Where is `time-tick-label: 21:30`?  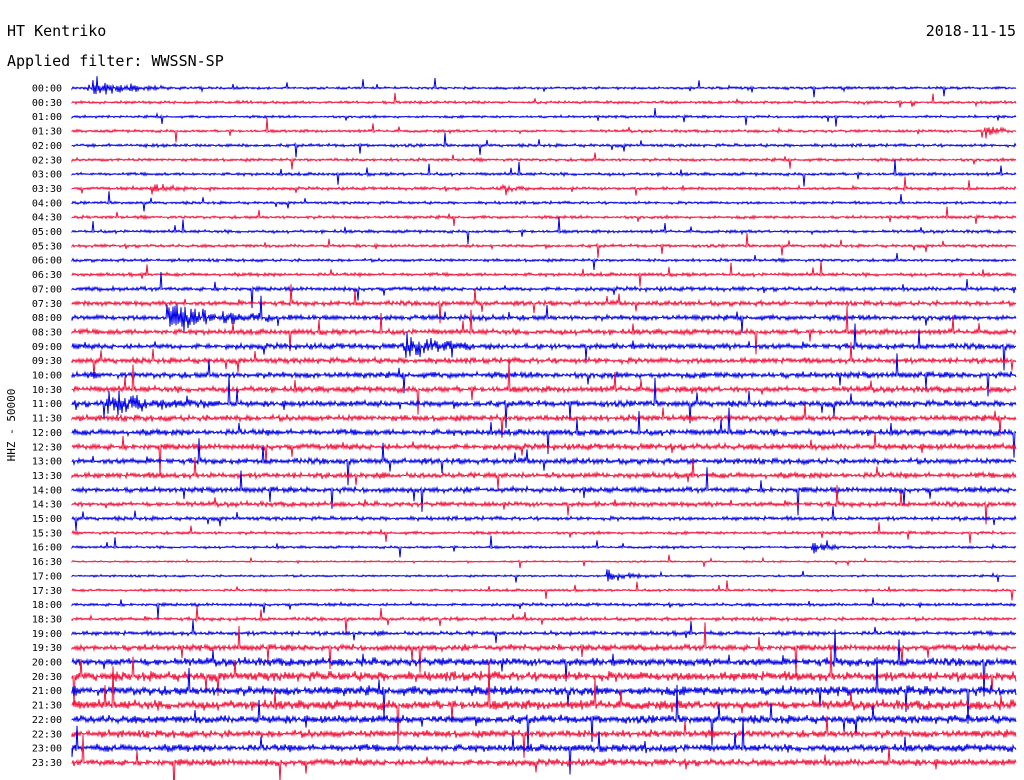
time-tick-label: 21:30 is located at coordinates (47, 706).